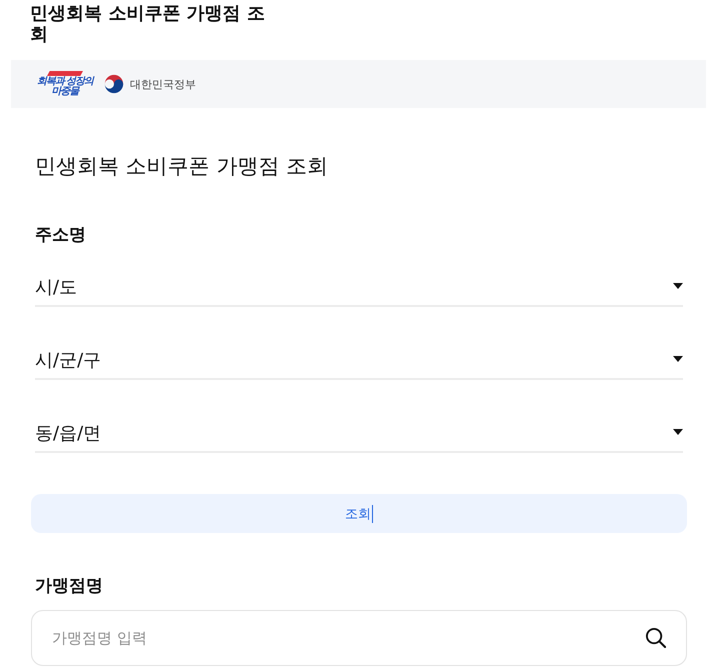  What do you see at coordinates (359, 435) in the screenshot?
I see `dropdown: 동/읍/면` at bounding box center [359, 435].